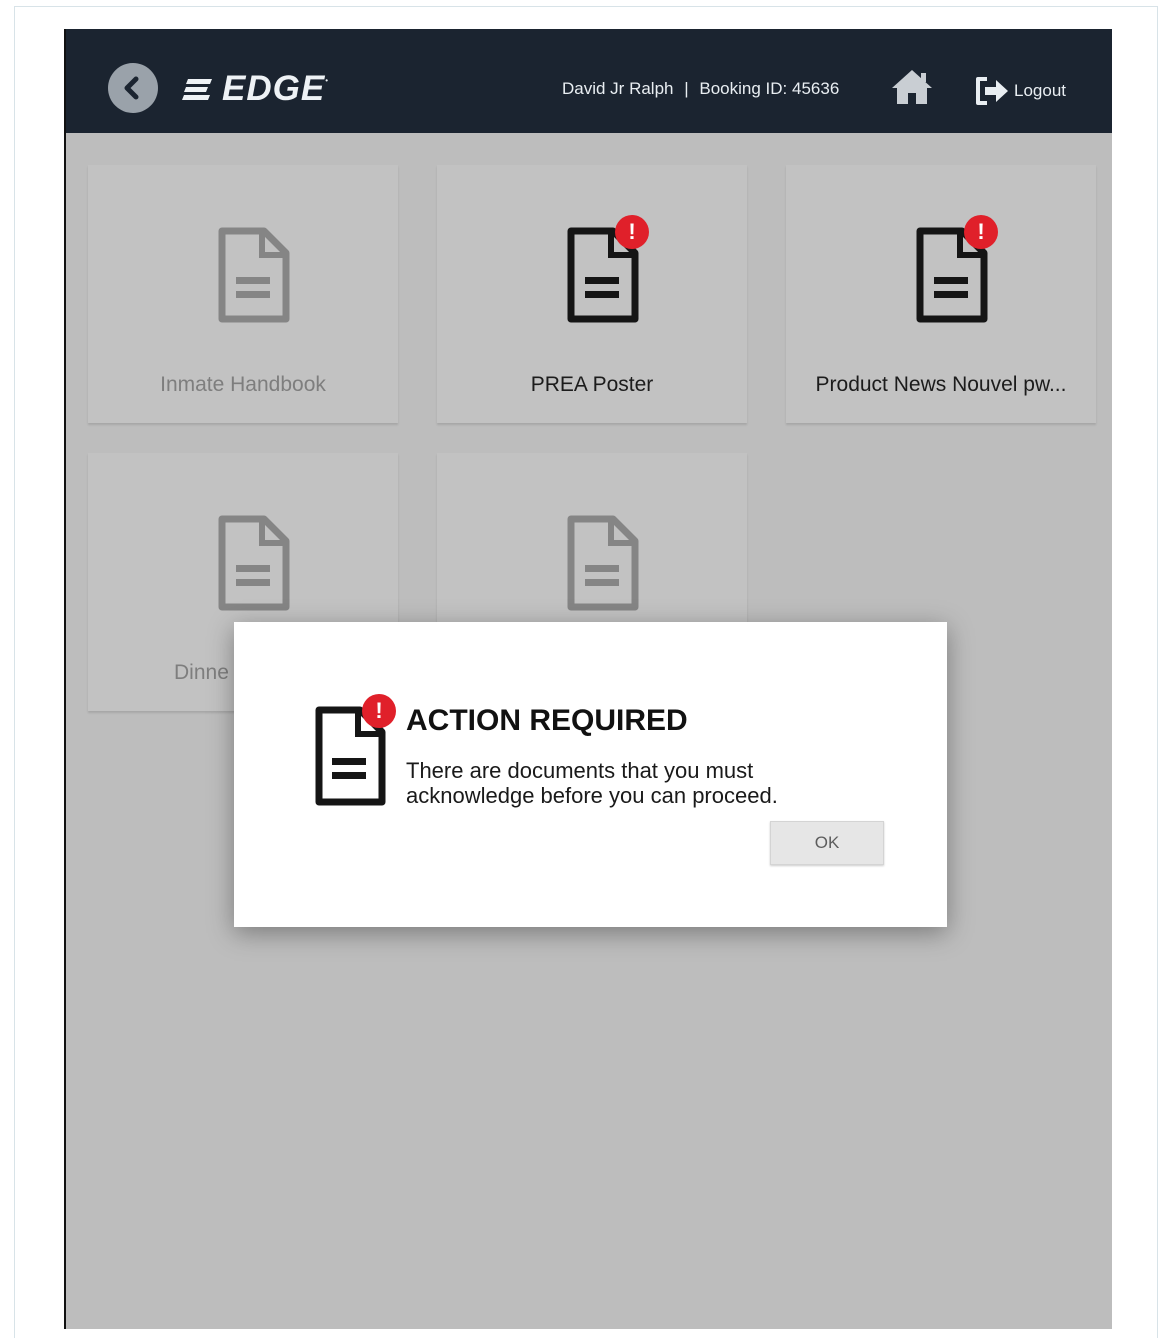 This screenshot has height=1338, width=1160. What do you see at coordinates (618, 88) in the screenshot?
I see `user-name: David Jr Ralph` at bounding box center [618, 88].